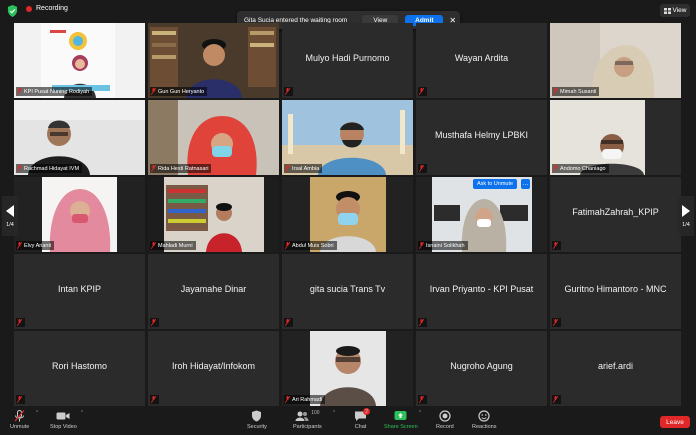 The image size is (696, 435). I want to click on page-indicator-left: 1/4, so click(10, 224).